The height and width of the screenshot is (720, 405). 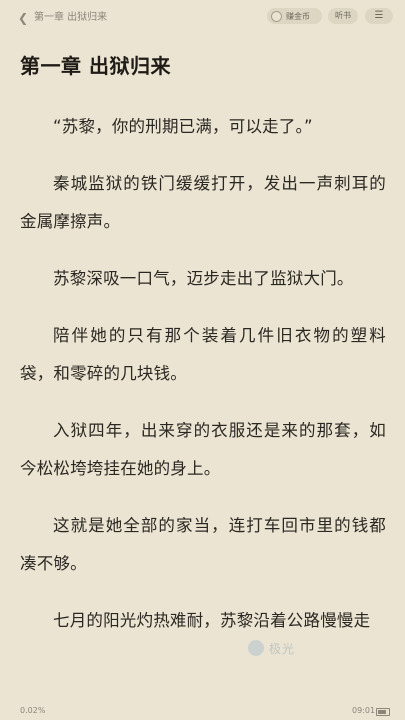 I want to click on watermark-text: 极光, so click(x=282, y=648).